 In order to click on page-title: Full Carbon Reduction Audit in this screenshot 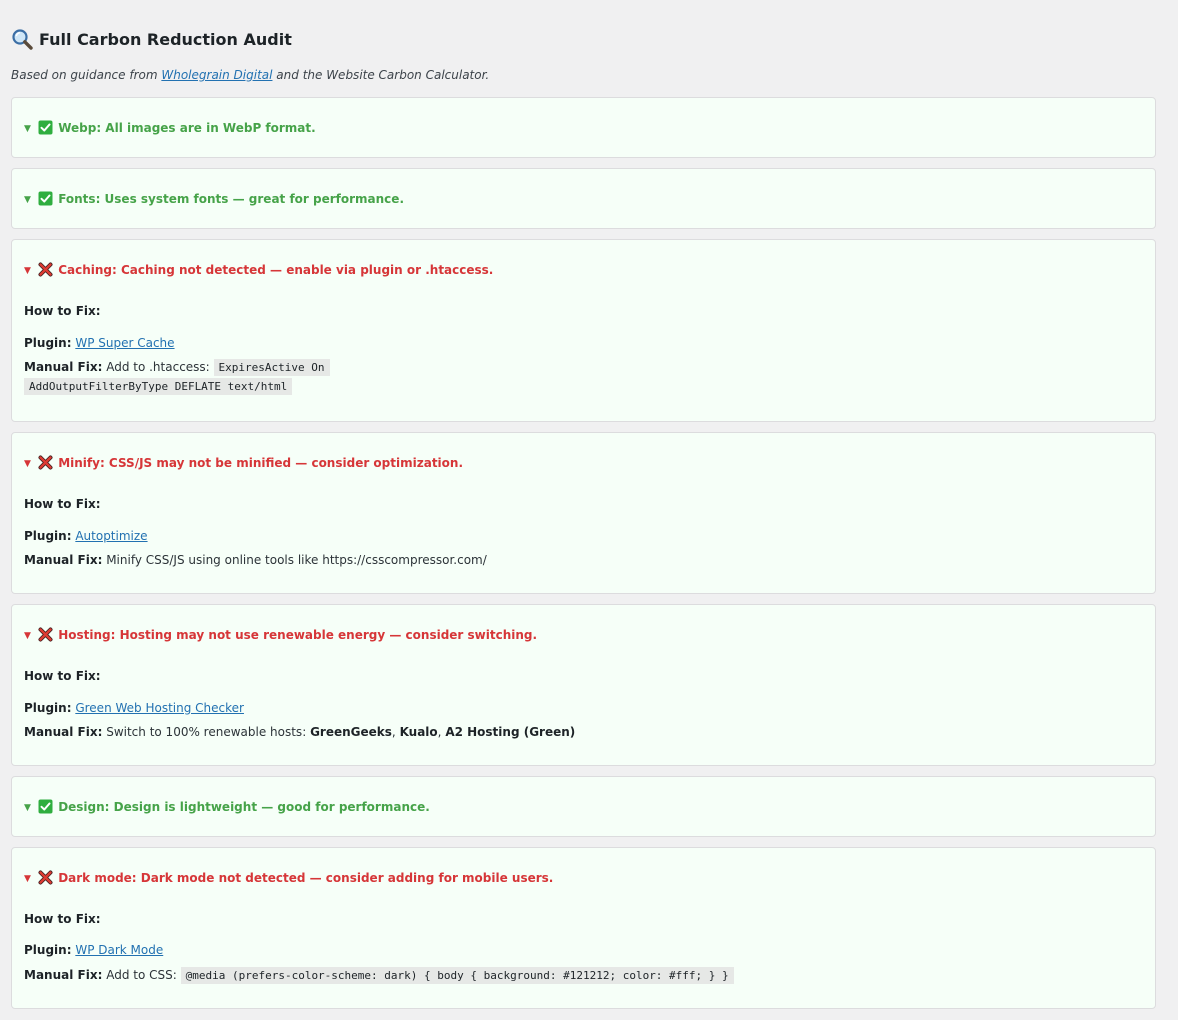, I will do `click(151, 40)`.